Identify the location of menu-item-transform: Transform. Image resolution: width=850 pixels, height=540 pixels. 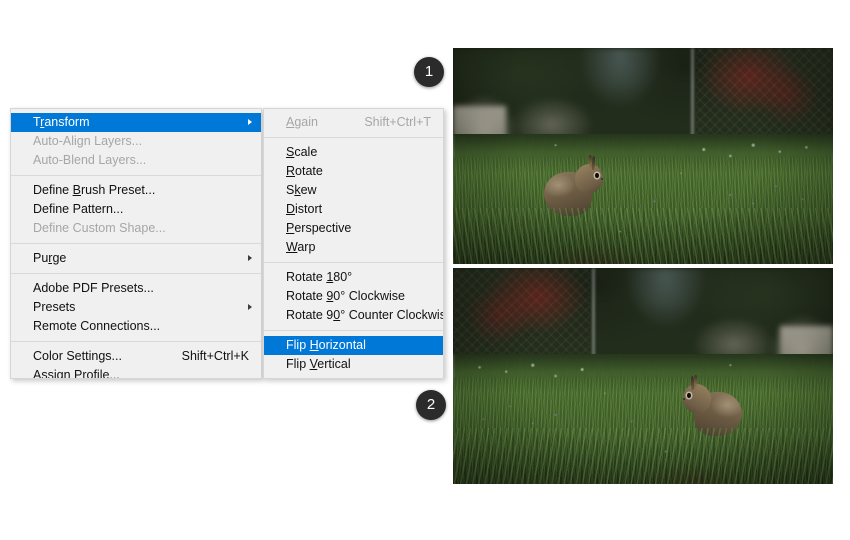
(136, 122).